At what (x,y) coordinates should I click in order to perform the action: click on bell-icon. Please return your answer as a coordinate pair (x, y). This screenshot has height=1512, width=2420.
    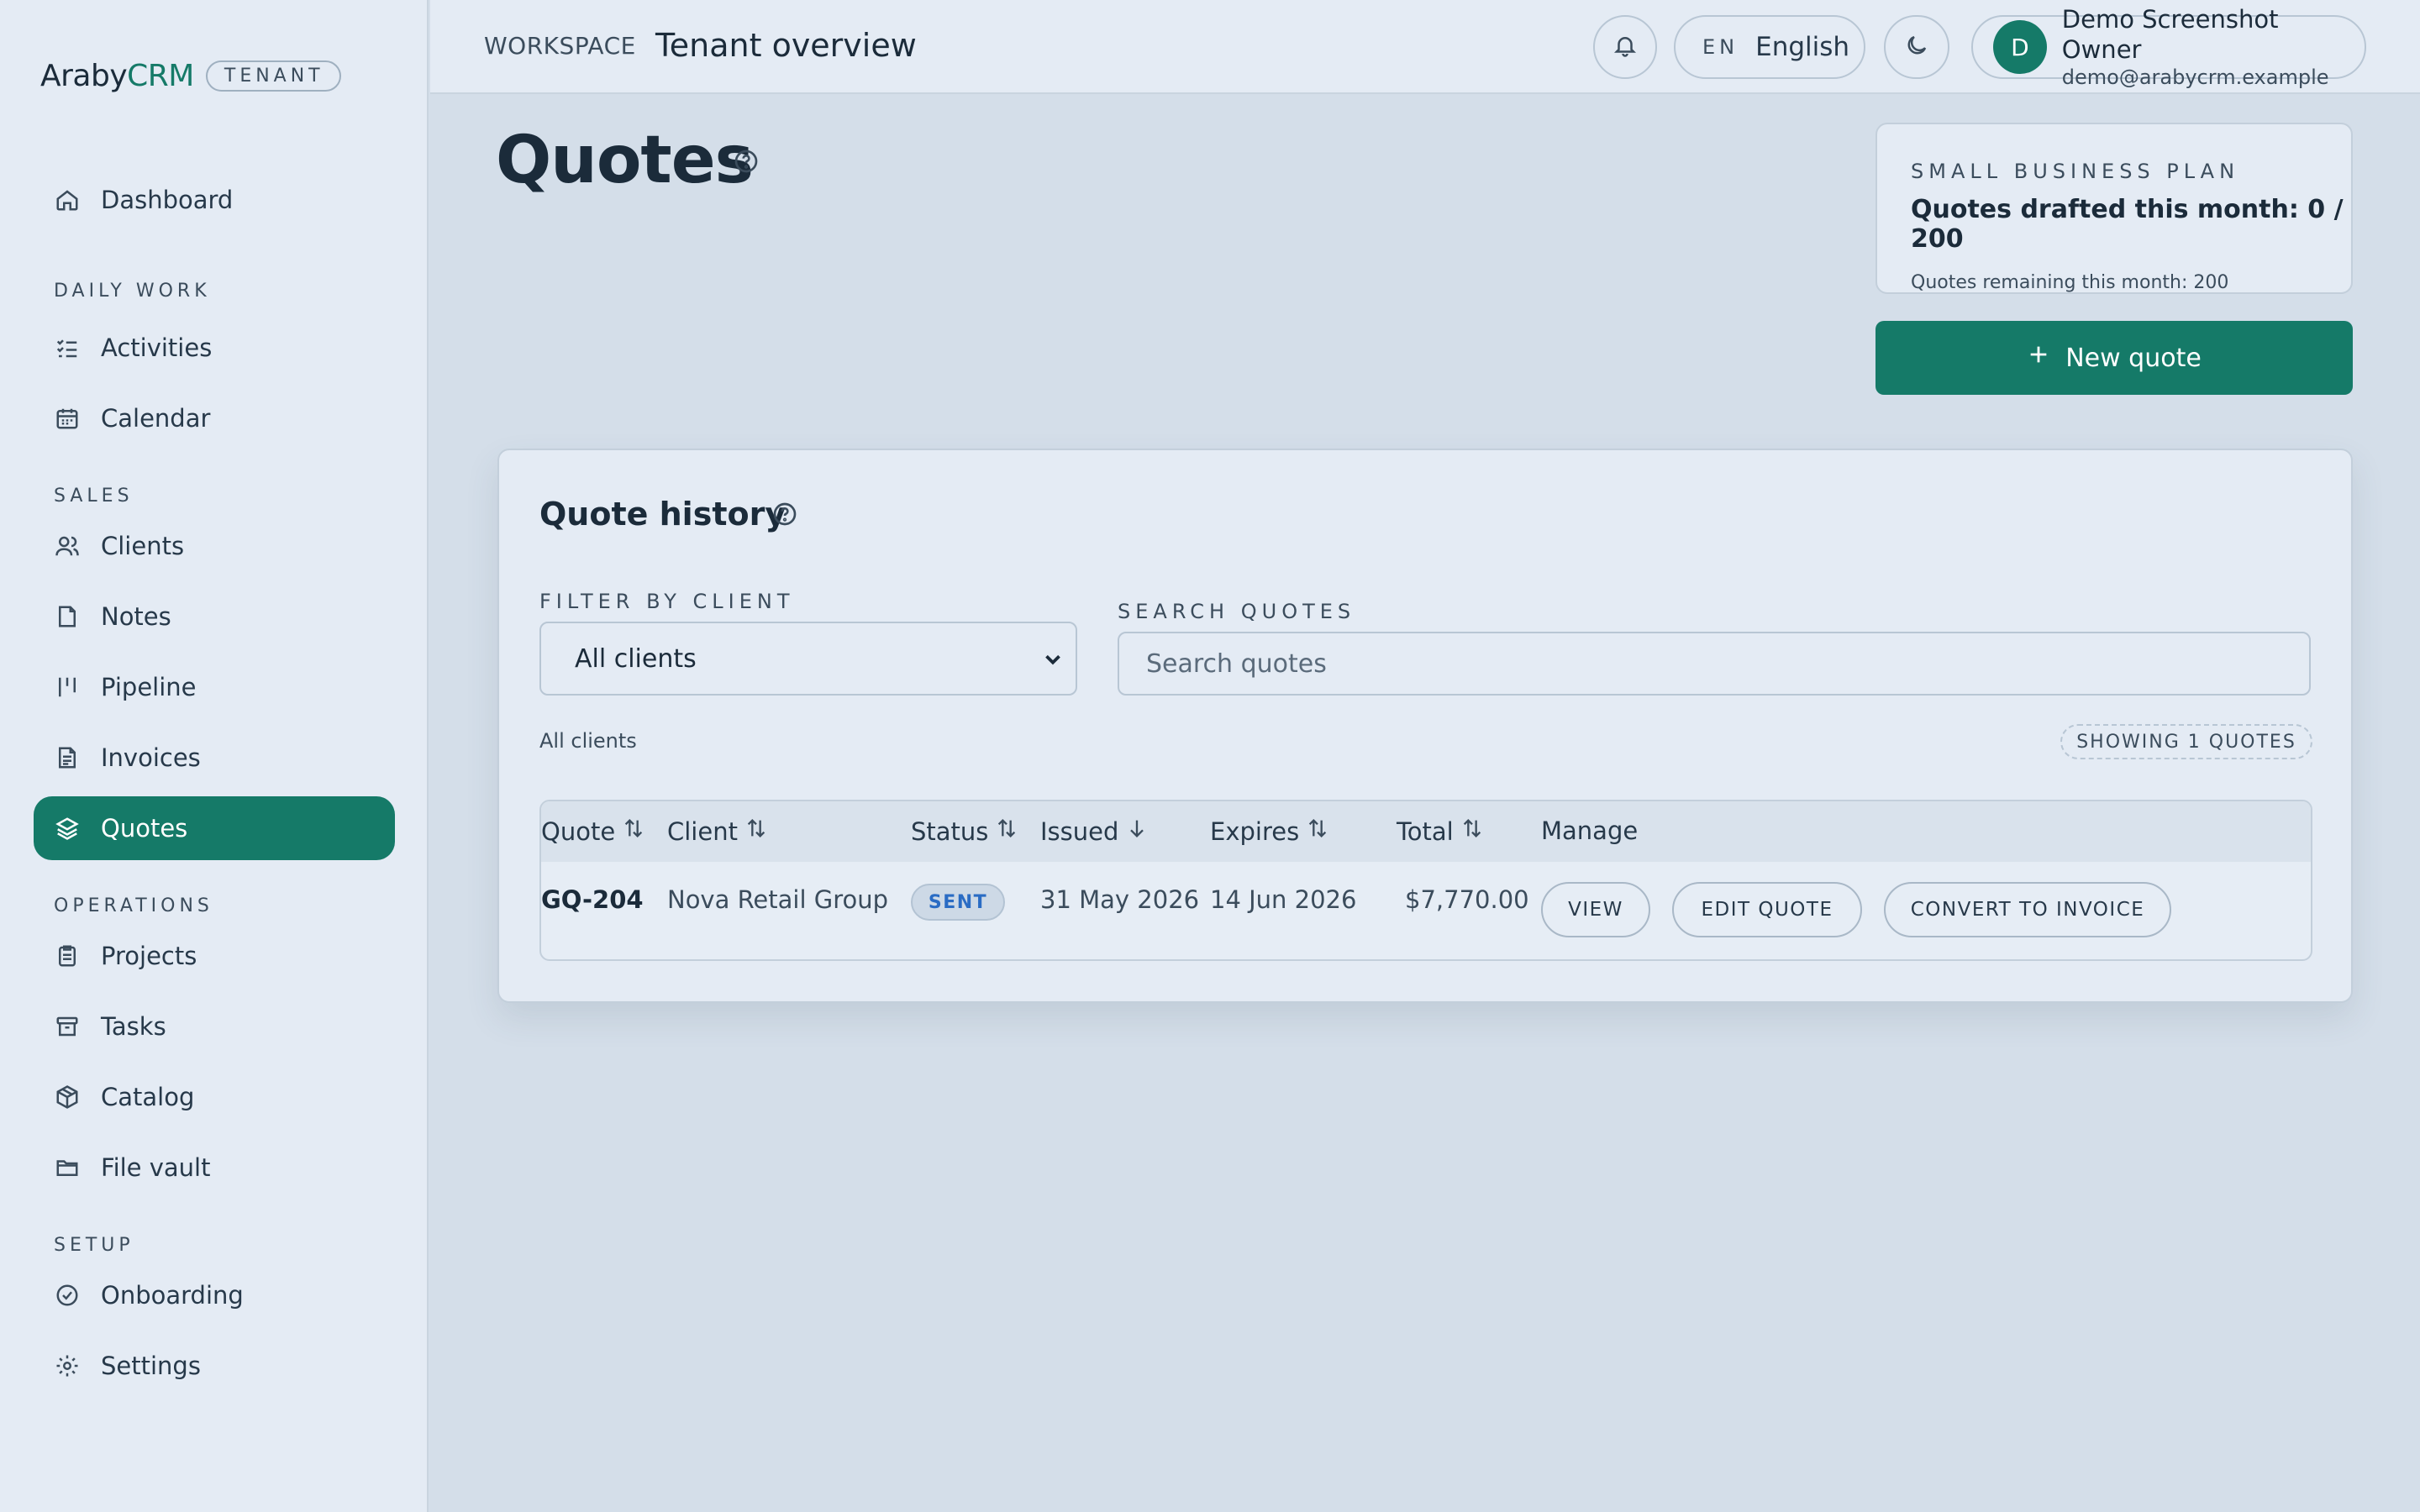
    Looking at the image, I should click on (1625, 47).